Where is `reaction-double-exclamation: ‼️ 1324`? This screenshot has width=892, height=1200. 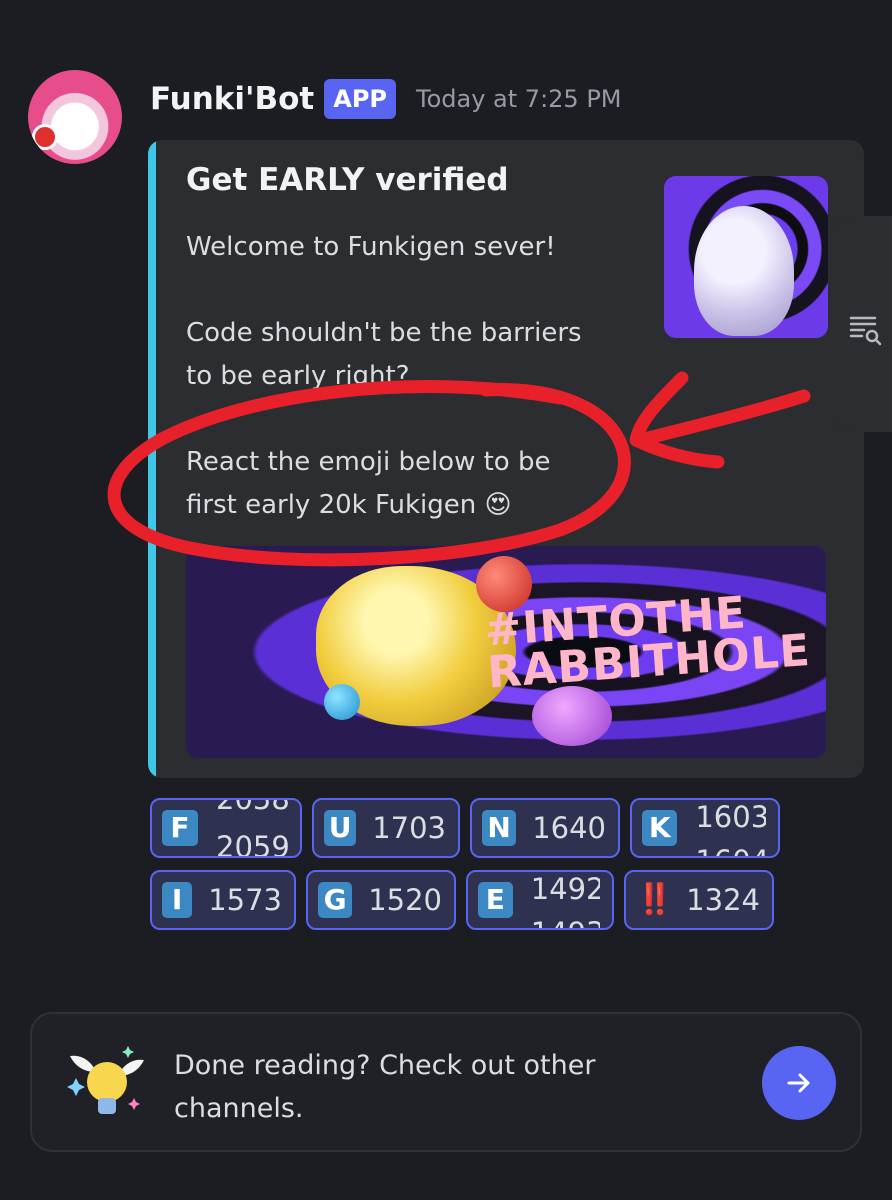
reaction-double-exclamation: ‼️ 1324 is located at coordinates (699, 900).